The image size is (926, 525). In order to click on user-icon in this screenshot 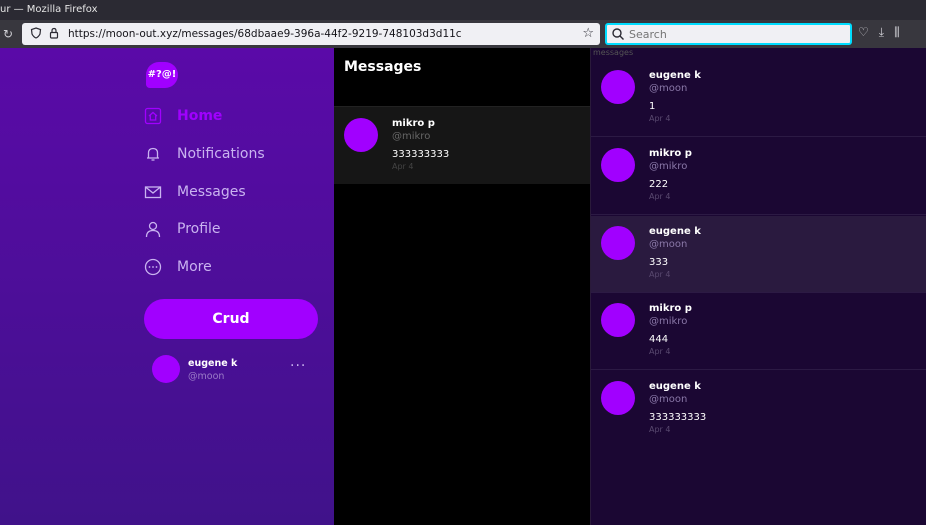, I will do `click(153, 229)`.